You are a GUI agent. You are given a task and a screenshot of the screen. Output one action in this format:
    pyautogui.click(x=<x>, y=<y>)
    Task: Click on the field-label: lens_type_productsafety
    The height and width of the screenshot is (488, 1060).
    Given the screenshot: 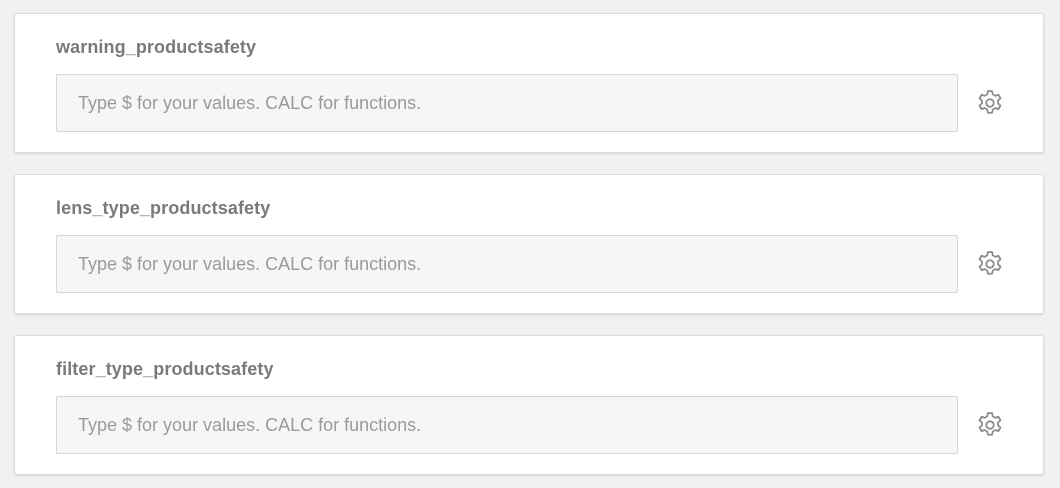 What is the action you would take?
    pyautogui.click(x=163, y=208)
    